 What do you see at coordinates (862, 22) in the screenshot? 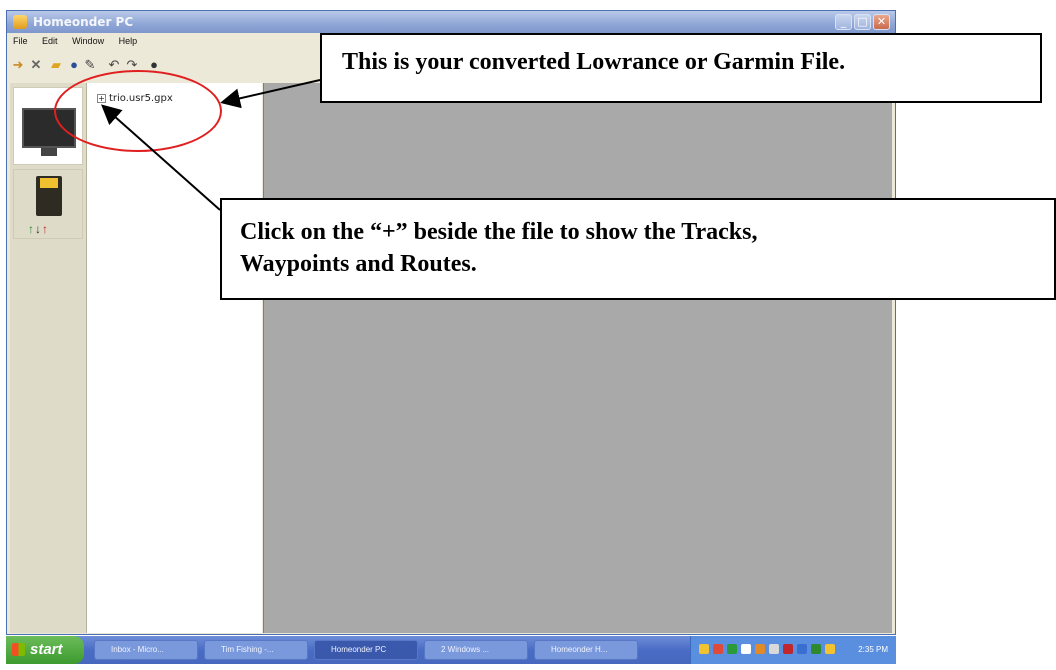
I see `maximize-button: □` at bounding box center [862, 22].